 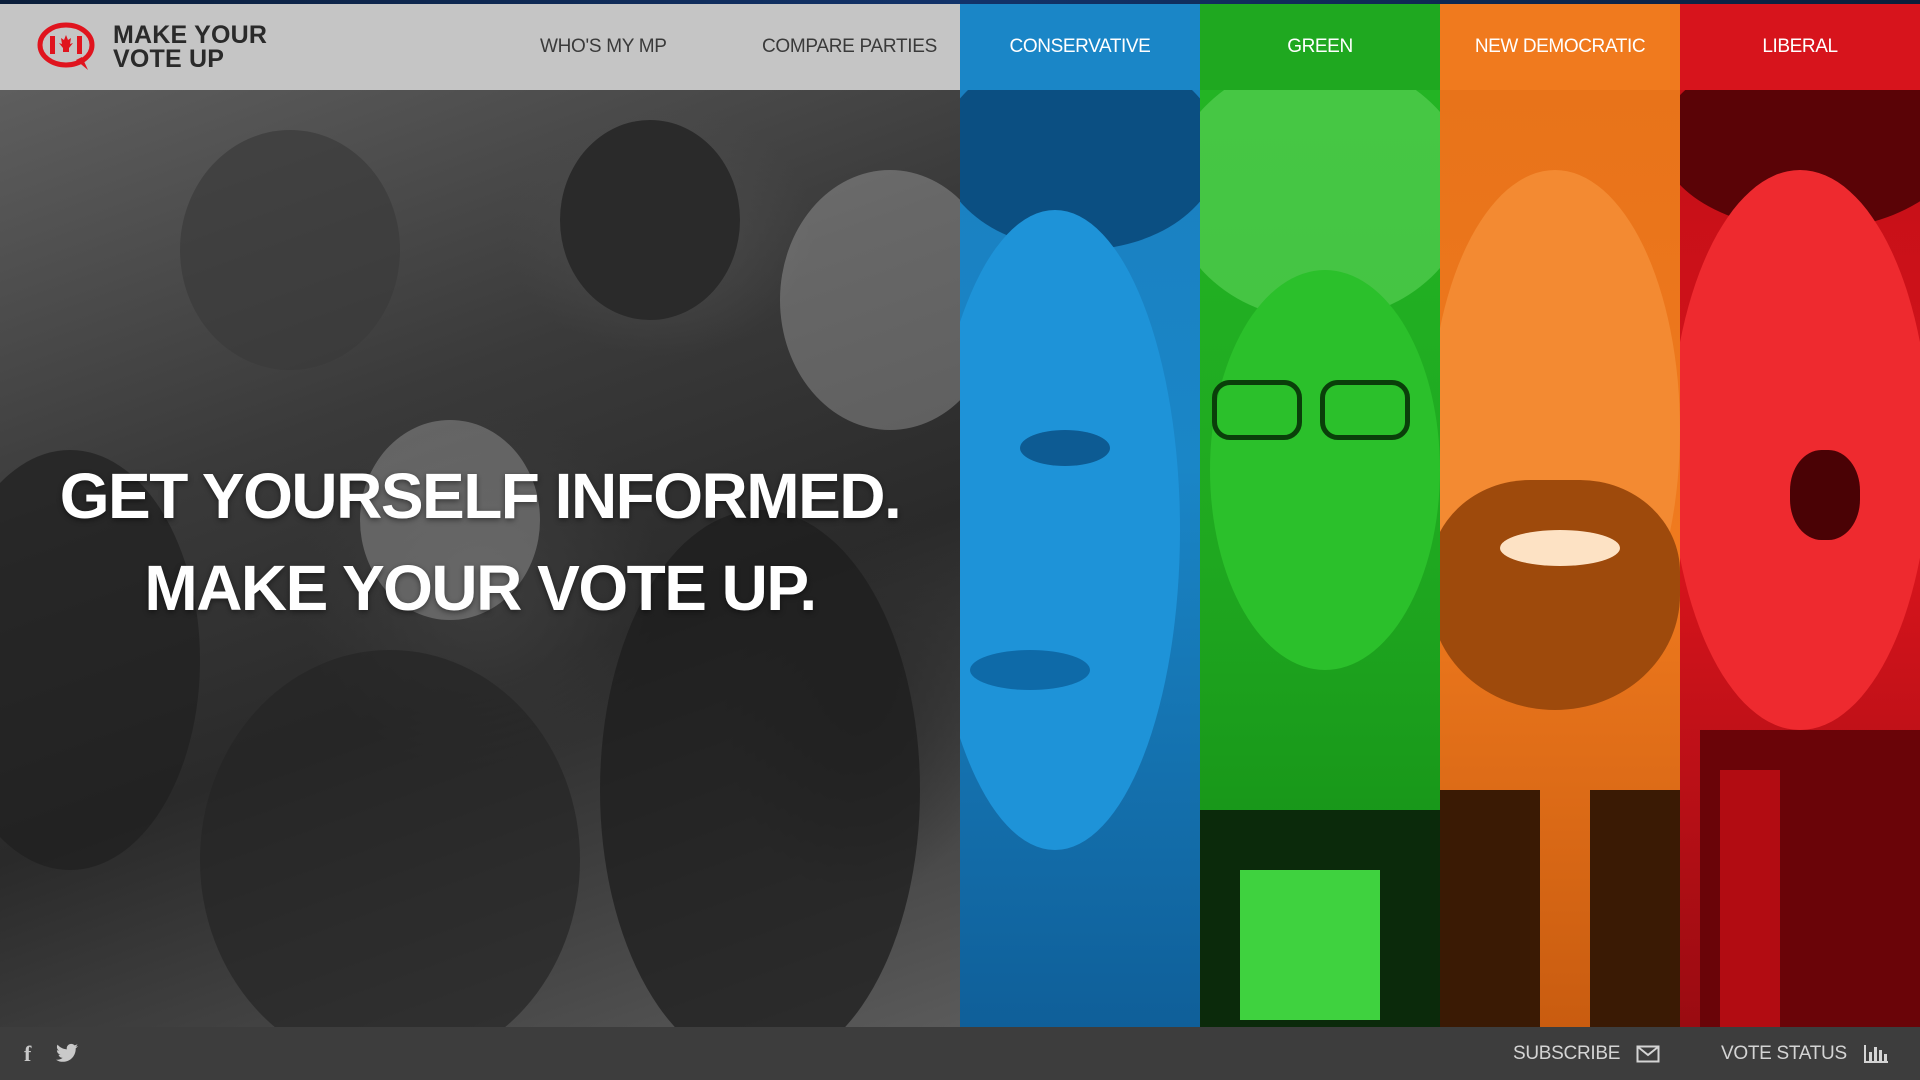 What do you see at coordinates (1065, 448) in the screenshot?
I see `panel-eye` at bounding box center [1065, 448].